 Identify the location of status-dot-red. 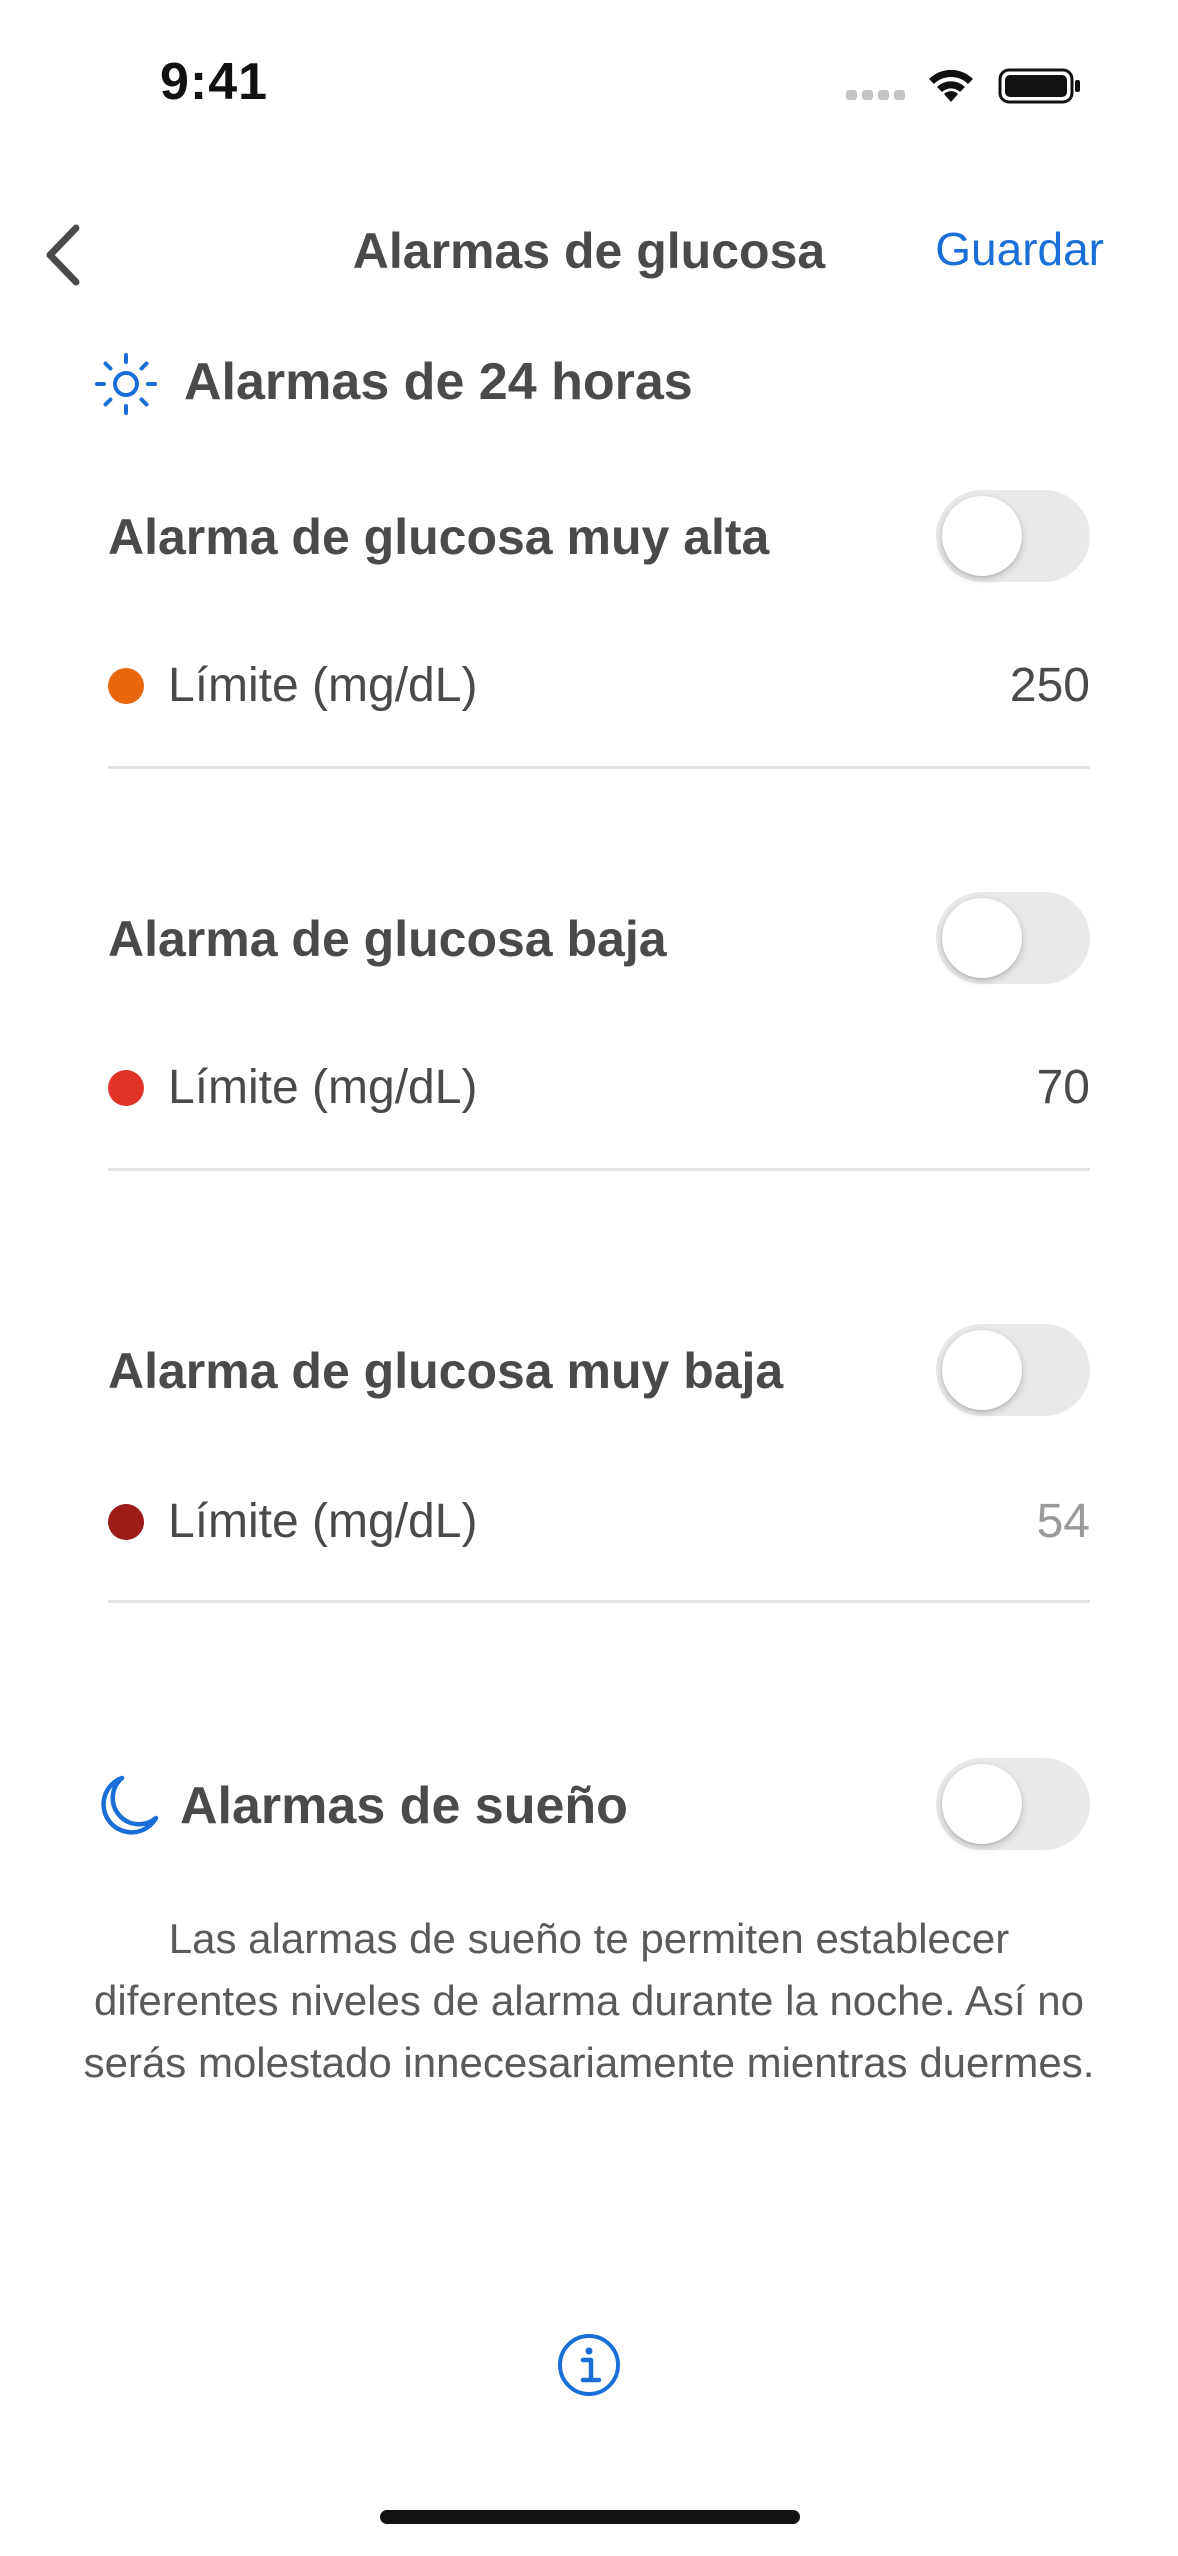
(126, 1088).